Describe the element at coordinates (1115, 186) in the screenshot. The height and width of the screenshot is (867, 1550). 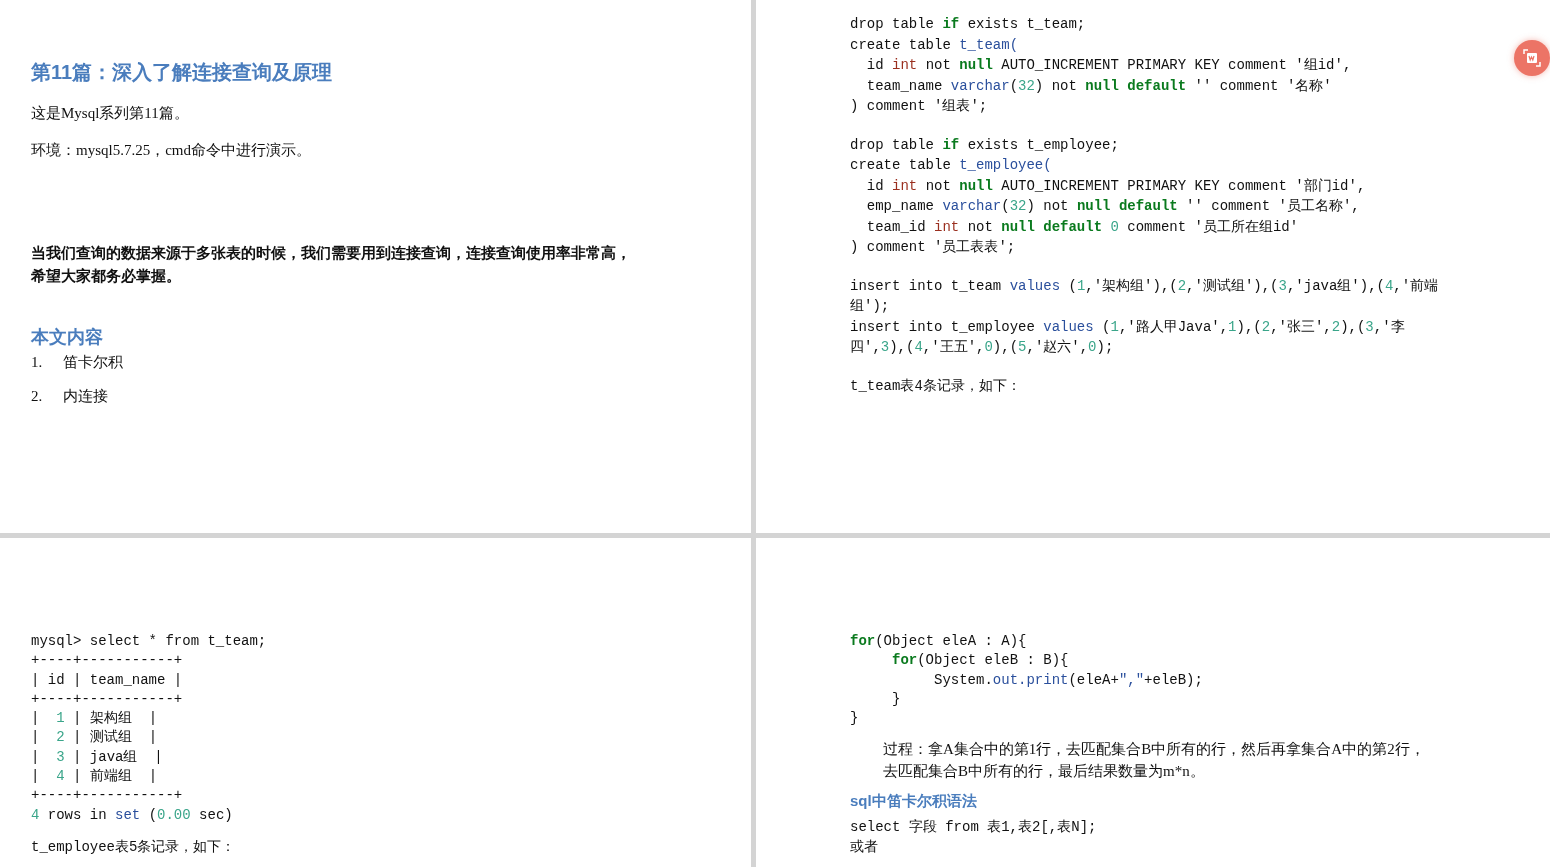
I see `code-line: id int not null AUTO_INCREMENT PRIMARY KEY comment '部门id',` at that location.